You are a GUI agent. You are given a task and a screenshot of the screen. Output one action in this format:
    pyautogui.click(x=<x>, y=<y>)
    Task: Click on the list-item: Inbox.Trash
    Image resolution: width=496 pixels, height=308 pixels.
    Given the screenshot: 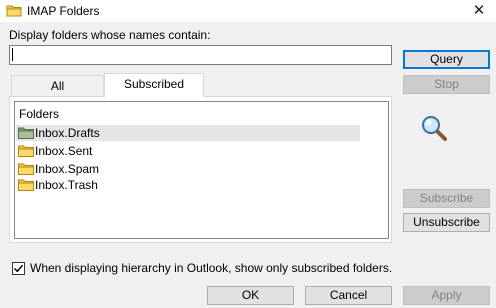 What is the action you would take?
    pyautogui.click(x=188, y=185)
    